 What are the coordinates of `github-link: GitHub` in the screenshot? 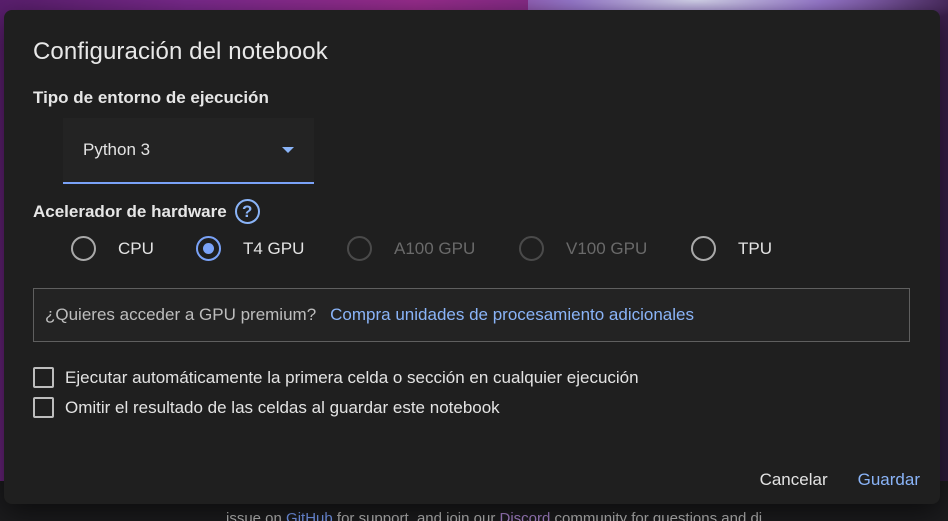 It's located at (309, 515).